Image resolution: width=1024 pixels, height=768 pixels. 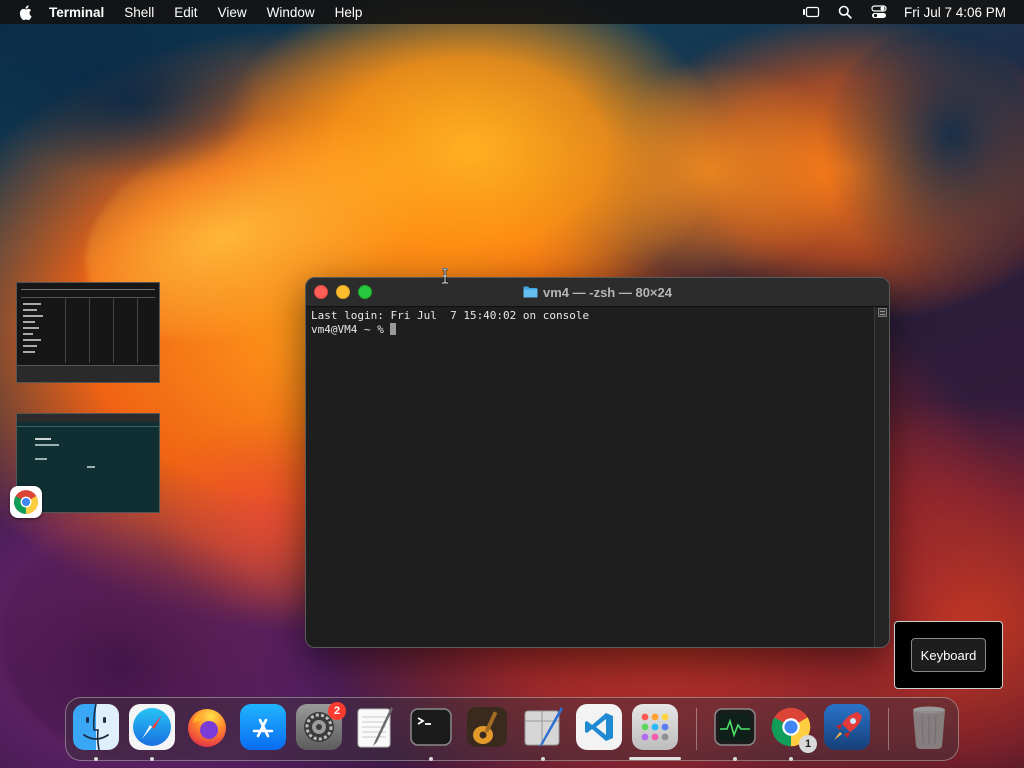 I want to click on vscode-icon, so click(x=599, y=727).